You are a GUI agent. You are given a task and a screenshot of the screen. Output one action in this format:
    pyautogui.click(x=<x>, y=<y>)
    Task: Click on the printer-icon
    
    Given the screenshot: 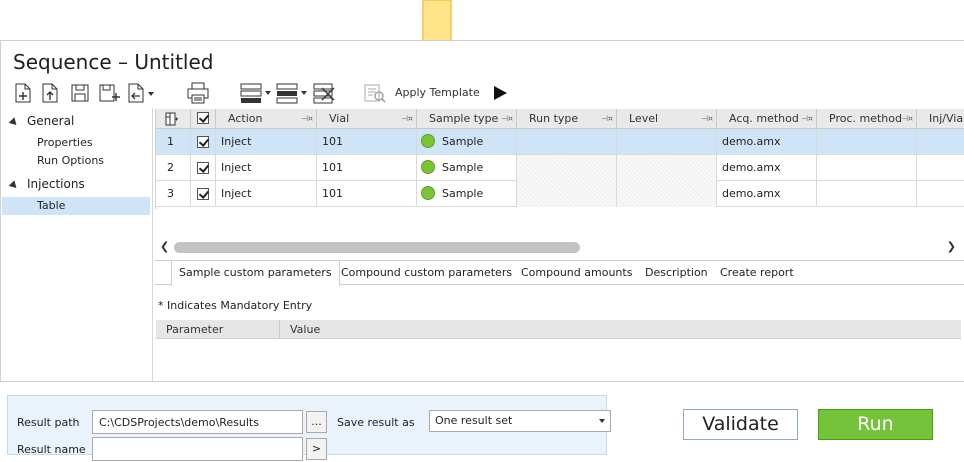 What is the action you would take?
    pyautogui.click(x=198, y=93)
    